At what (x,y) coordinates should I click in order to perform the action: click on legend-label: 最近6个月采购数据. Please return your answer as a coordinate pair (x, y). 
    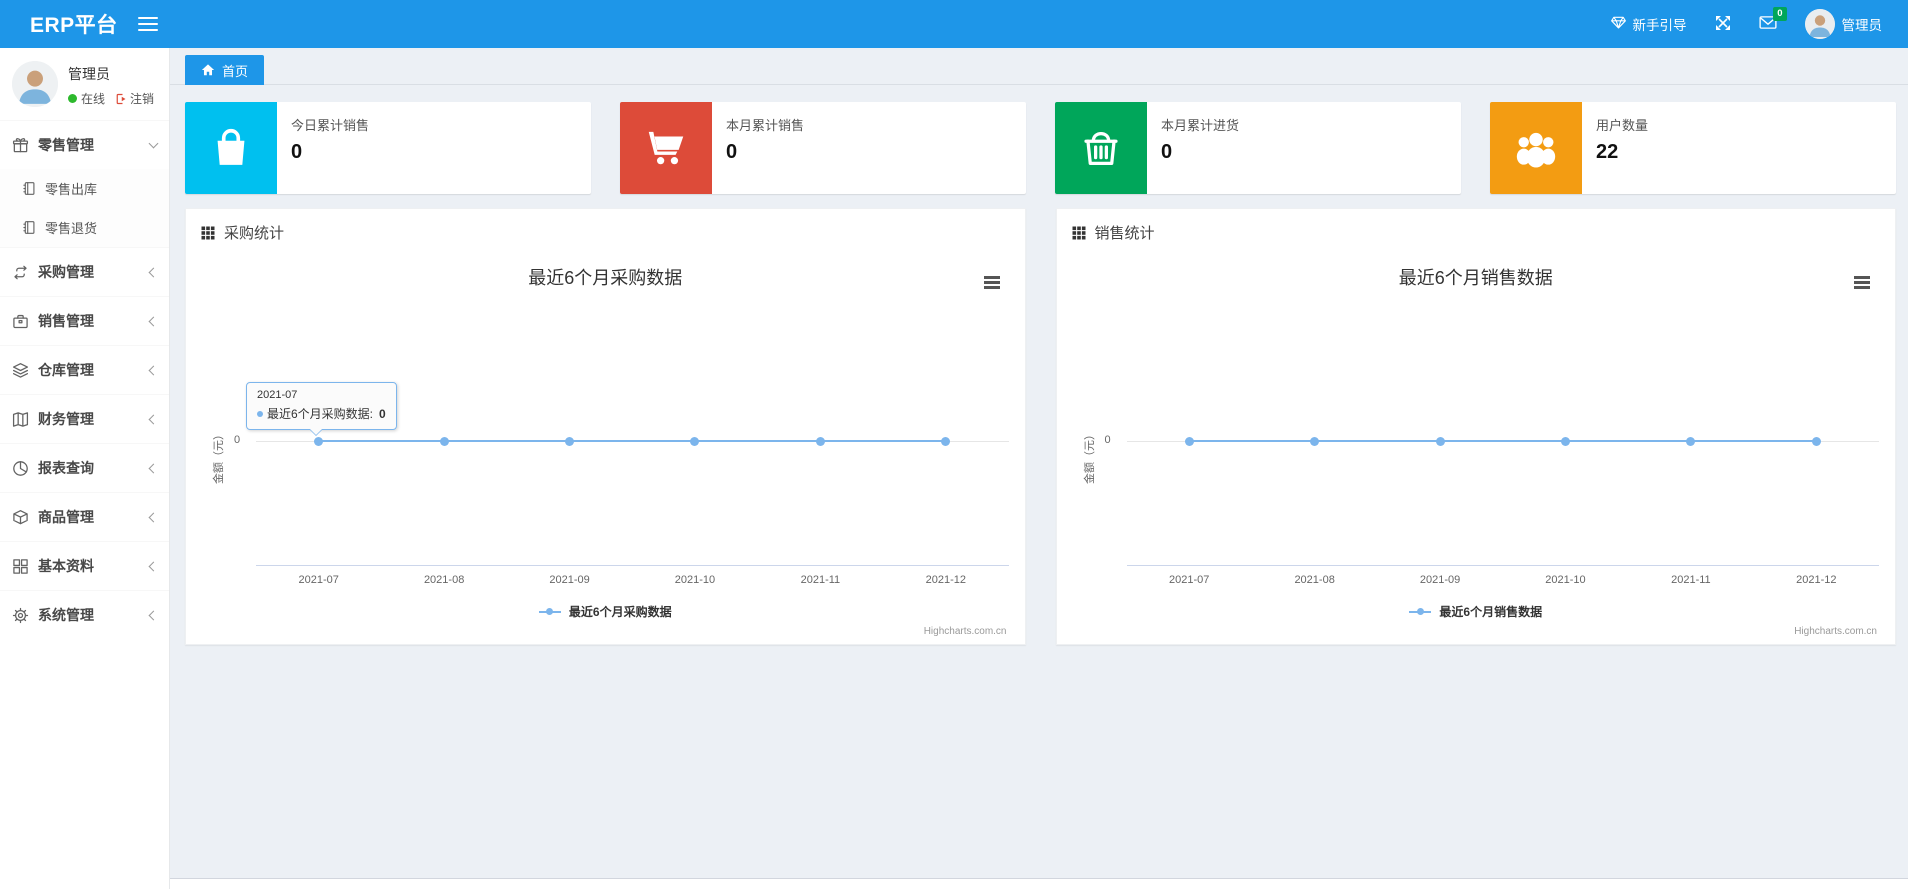
    Looking at the image, I should click on (620, 612).